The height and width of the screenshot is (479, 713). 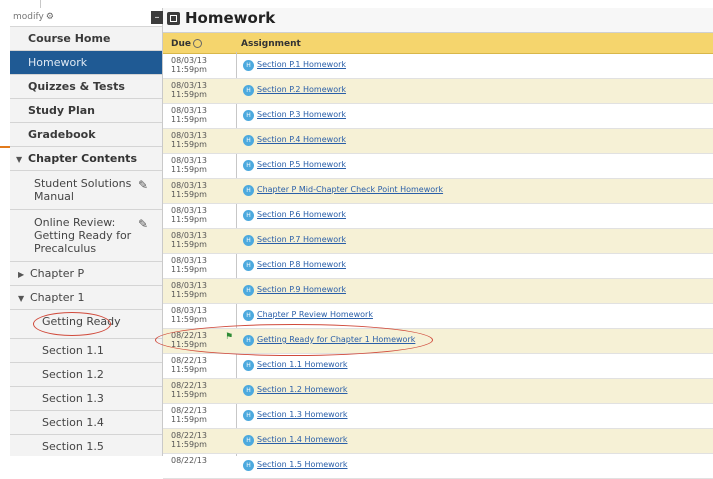 I want to click on nav-getting-ready: Getting Ready, so click(x=86, y=324).